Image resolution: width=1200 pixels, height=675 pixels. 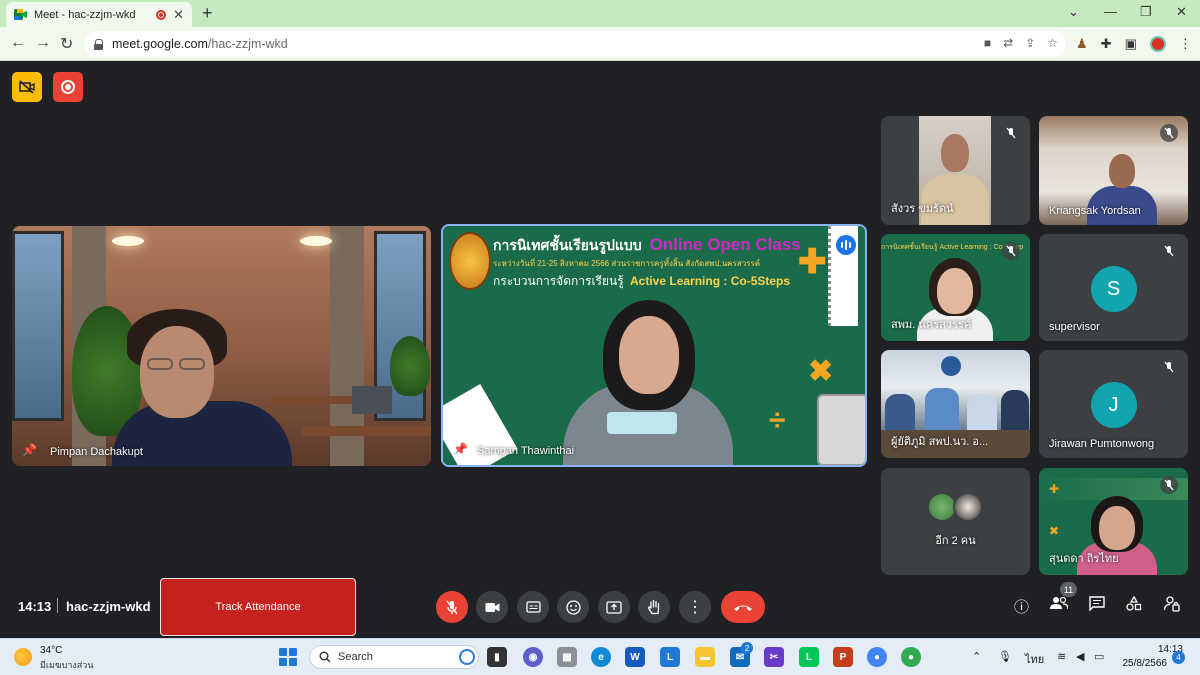 What do you see at coordinates (1080, 656) in the screenshot?
I see `volume-icon: ◀` at bounding box center [1080, 656].